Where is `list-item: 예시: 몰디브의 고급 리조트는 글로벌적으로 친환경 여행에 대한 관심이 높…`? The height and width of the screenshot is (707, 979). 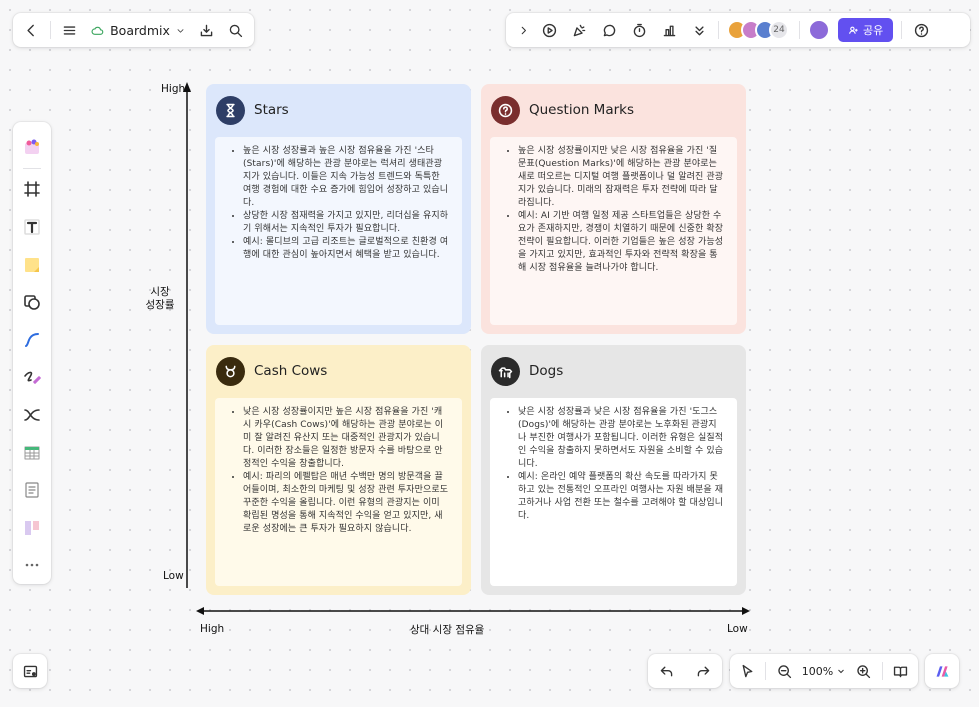
list-item: 예시: 몰디브의 고급 리조트는 글로벌적으로 친환경 여행에 대한 관심이 높… is located at coordinates (346, 249).